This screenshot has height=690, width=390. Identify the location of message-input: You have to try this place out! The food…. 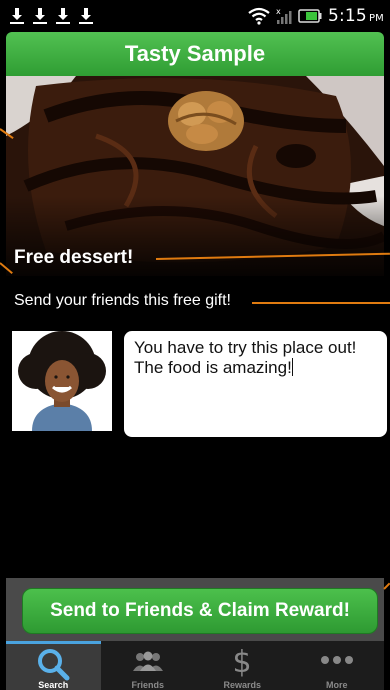
(255, 384).